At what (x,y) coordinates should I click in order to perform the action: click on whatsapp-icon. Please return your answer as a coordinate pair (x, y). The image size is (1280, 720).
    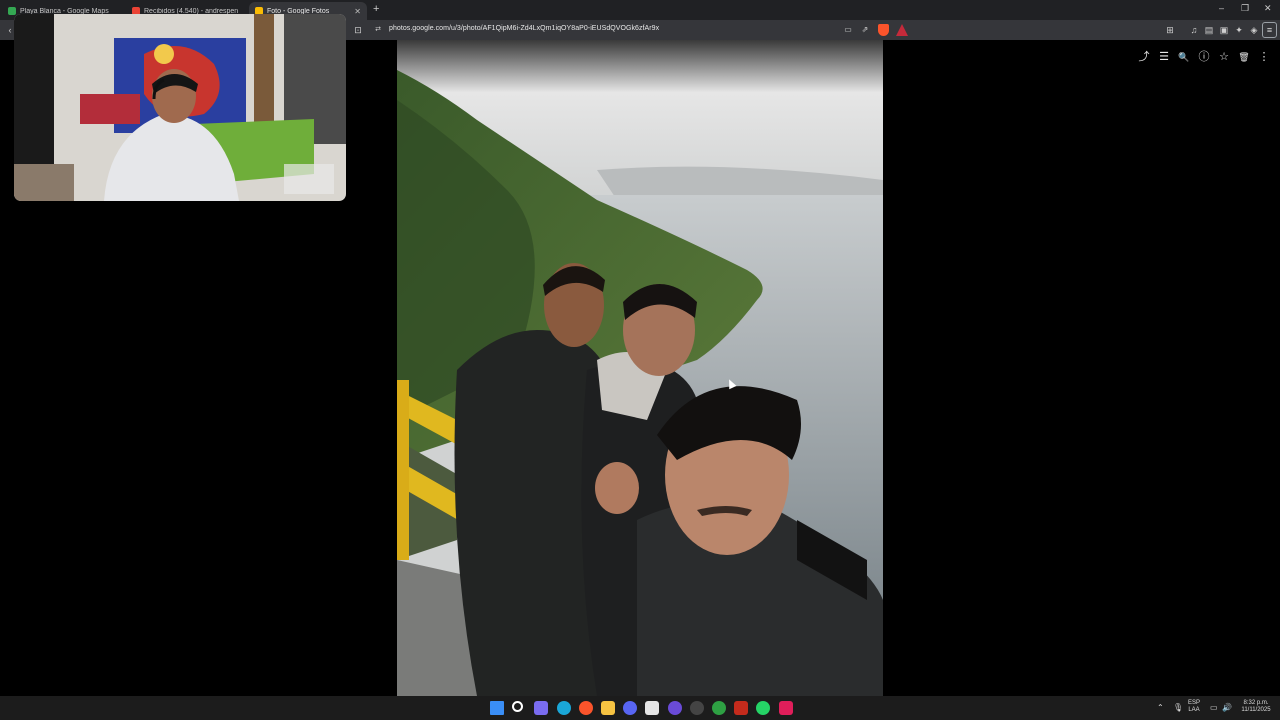
    Looking at the image, I should click on (763, 708).